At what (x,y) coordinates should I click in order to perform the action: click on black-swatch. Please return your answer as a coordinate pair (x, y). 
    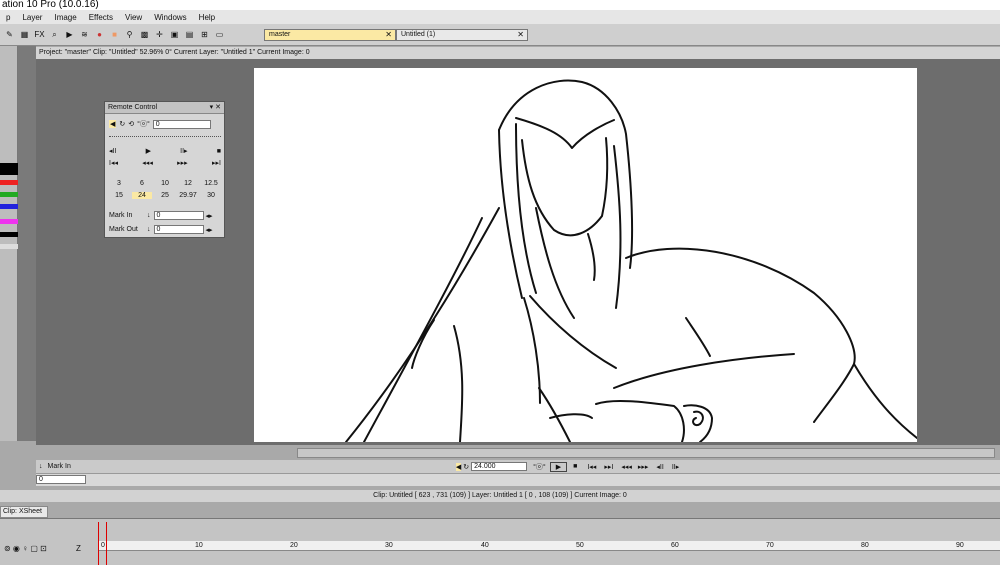
    Looking at the image, I should click on (9, 169).